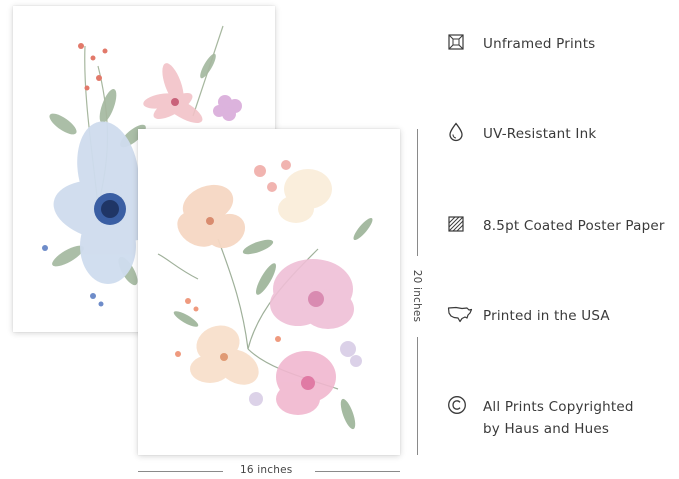  I want to click on width-dimension-line-left, so click(180, 471).